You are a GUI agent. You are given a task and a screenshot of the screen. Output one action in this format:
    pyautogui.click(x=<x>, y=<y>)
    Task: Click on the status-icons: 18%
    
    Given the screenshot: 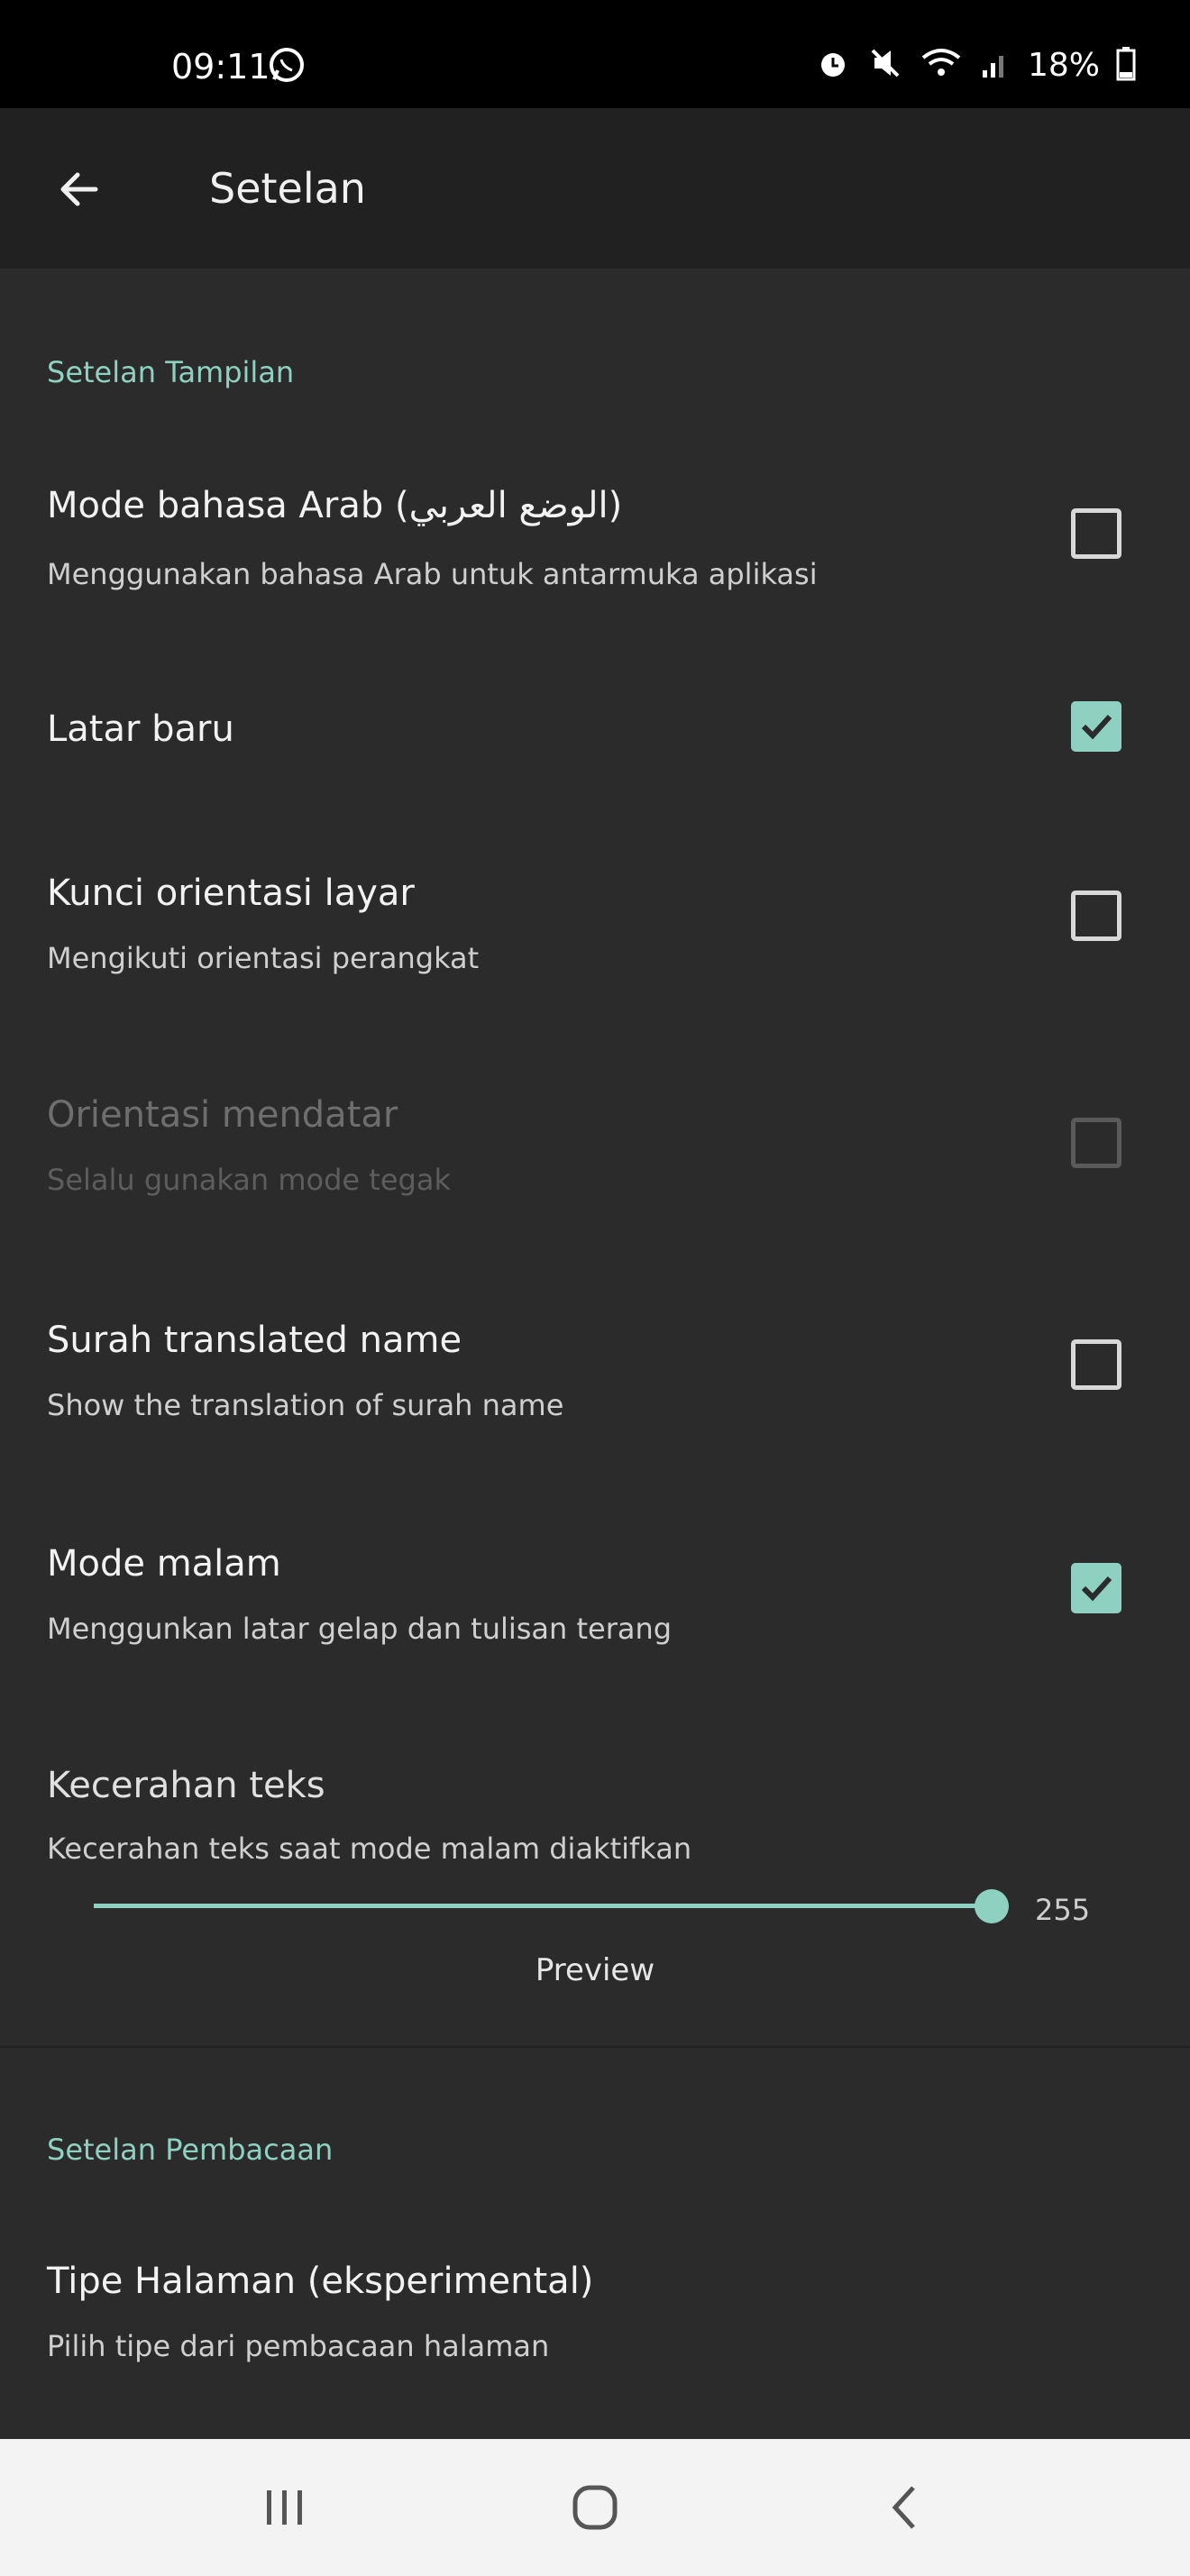 What is the action you would take?
    pyautogui.click(x=975, y=65)
    